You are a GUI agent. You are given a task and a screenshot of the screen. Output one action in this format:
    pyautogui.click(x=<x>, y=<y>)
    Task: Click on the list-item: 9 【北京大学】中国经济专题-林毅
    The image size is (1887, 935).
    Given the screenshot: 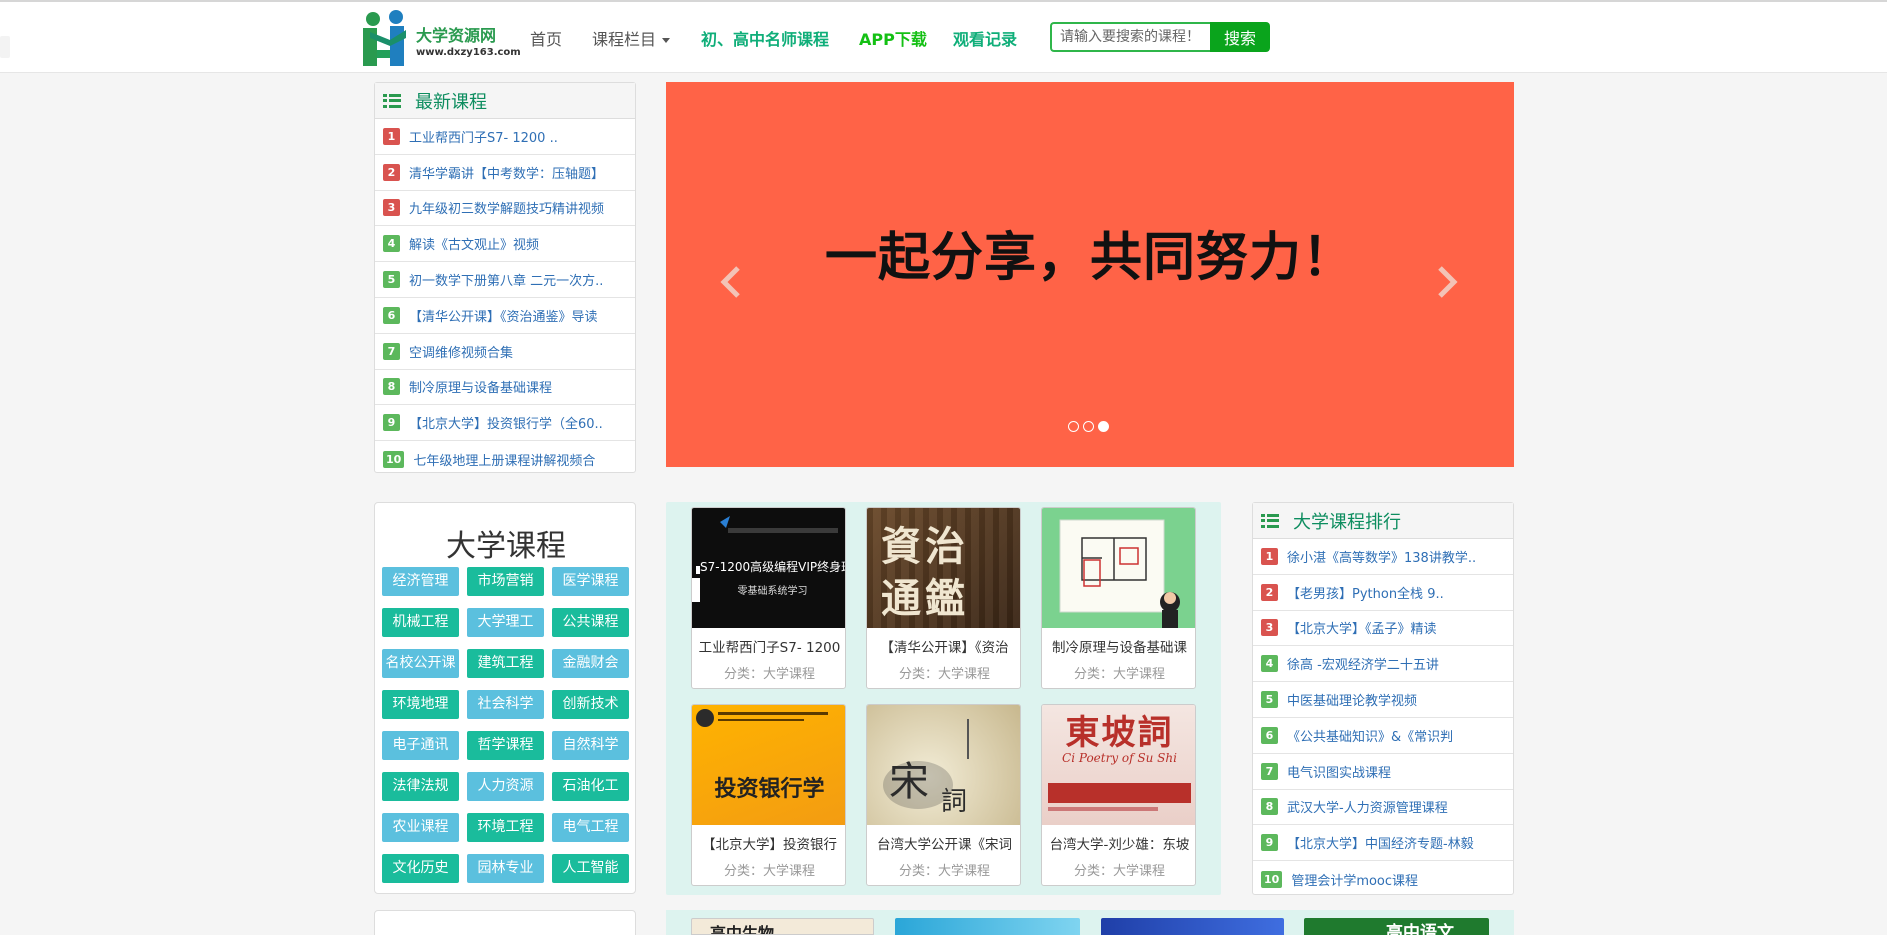 What is the action you would take?
    pyautogui.click(x=1383, y=843)
    